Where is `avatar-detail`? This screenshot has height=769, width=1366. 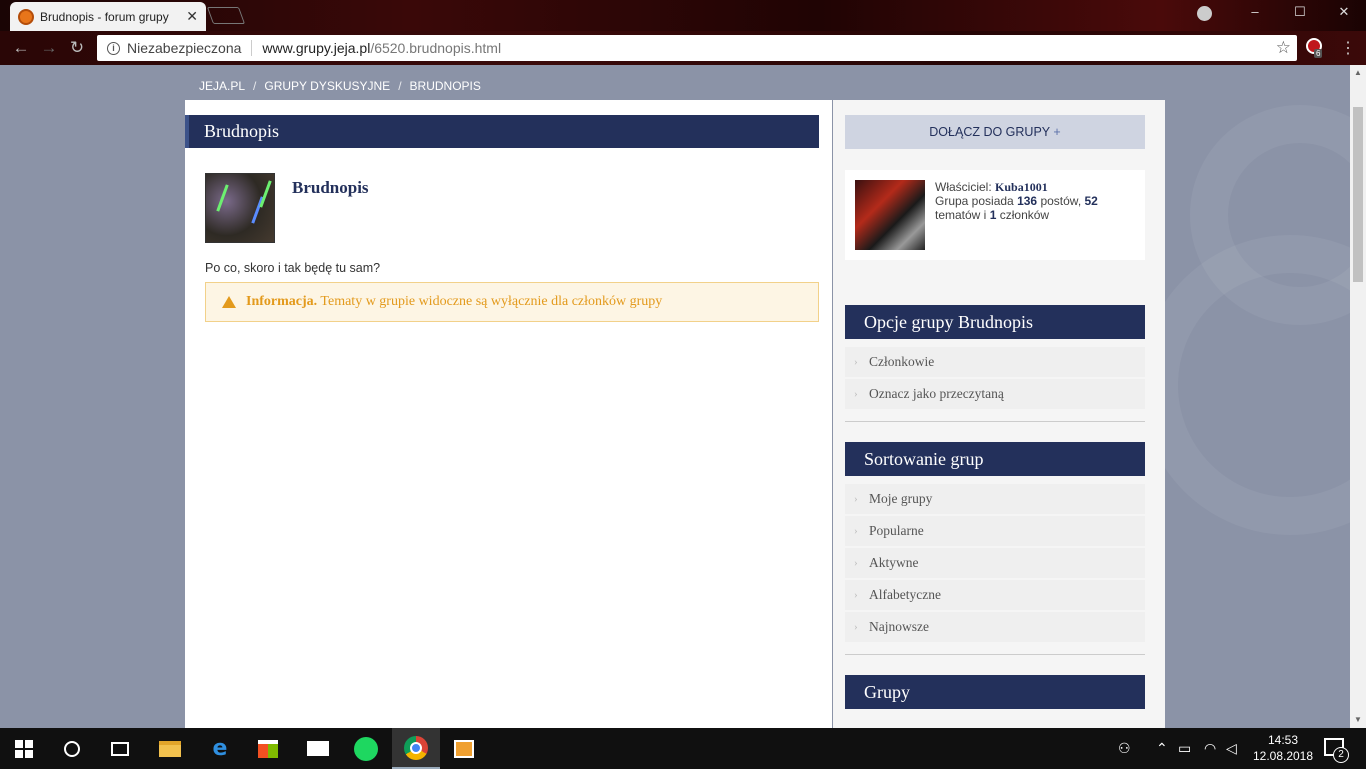
avatar-detail is located at coordinates (265, 194).